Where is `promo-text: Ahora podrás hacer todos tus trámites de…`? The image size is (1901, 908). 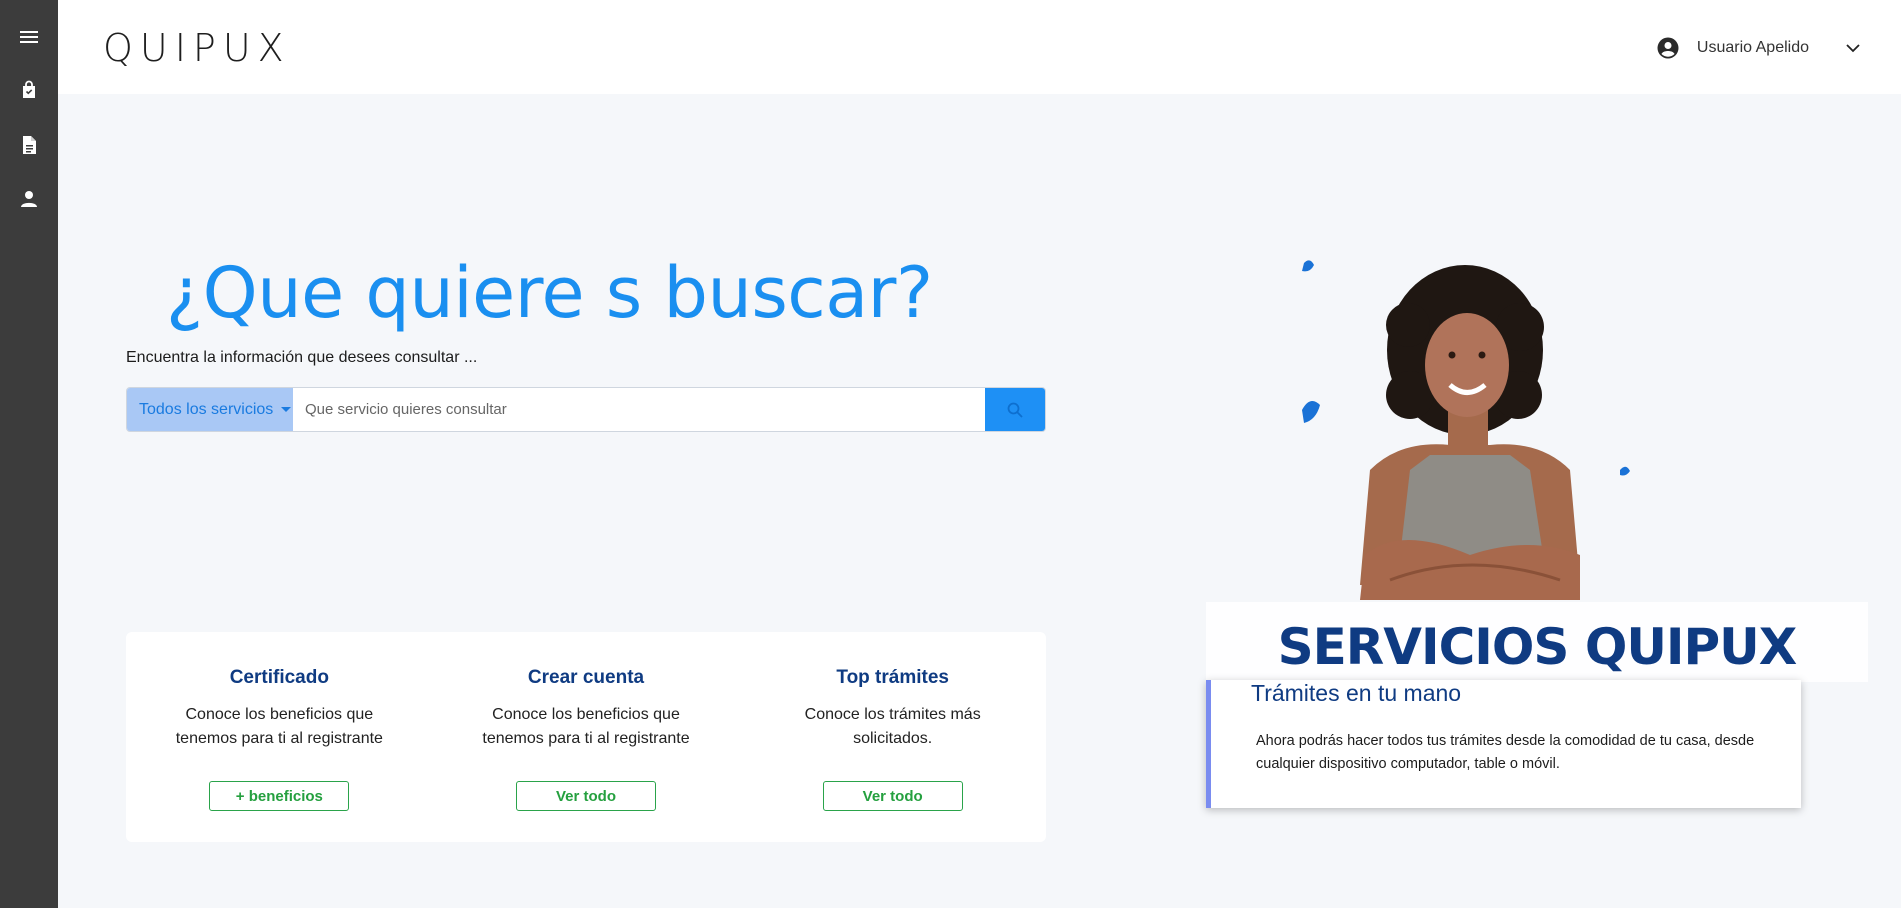
promo-text: Ahora podrás hacer todos tus trámites de… is located at coordinates (1505, 752).